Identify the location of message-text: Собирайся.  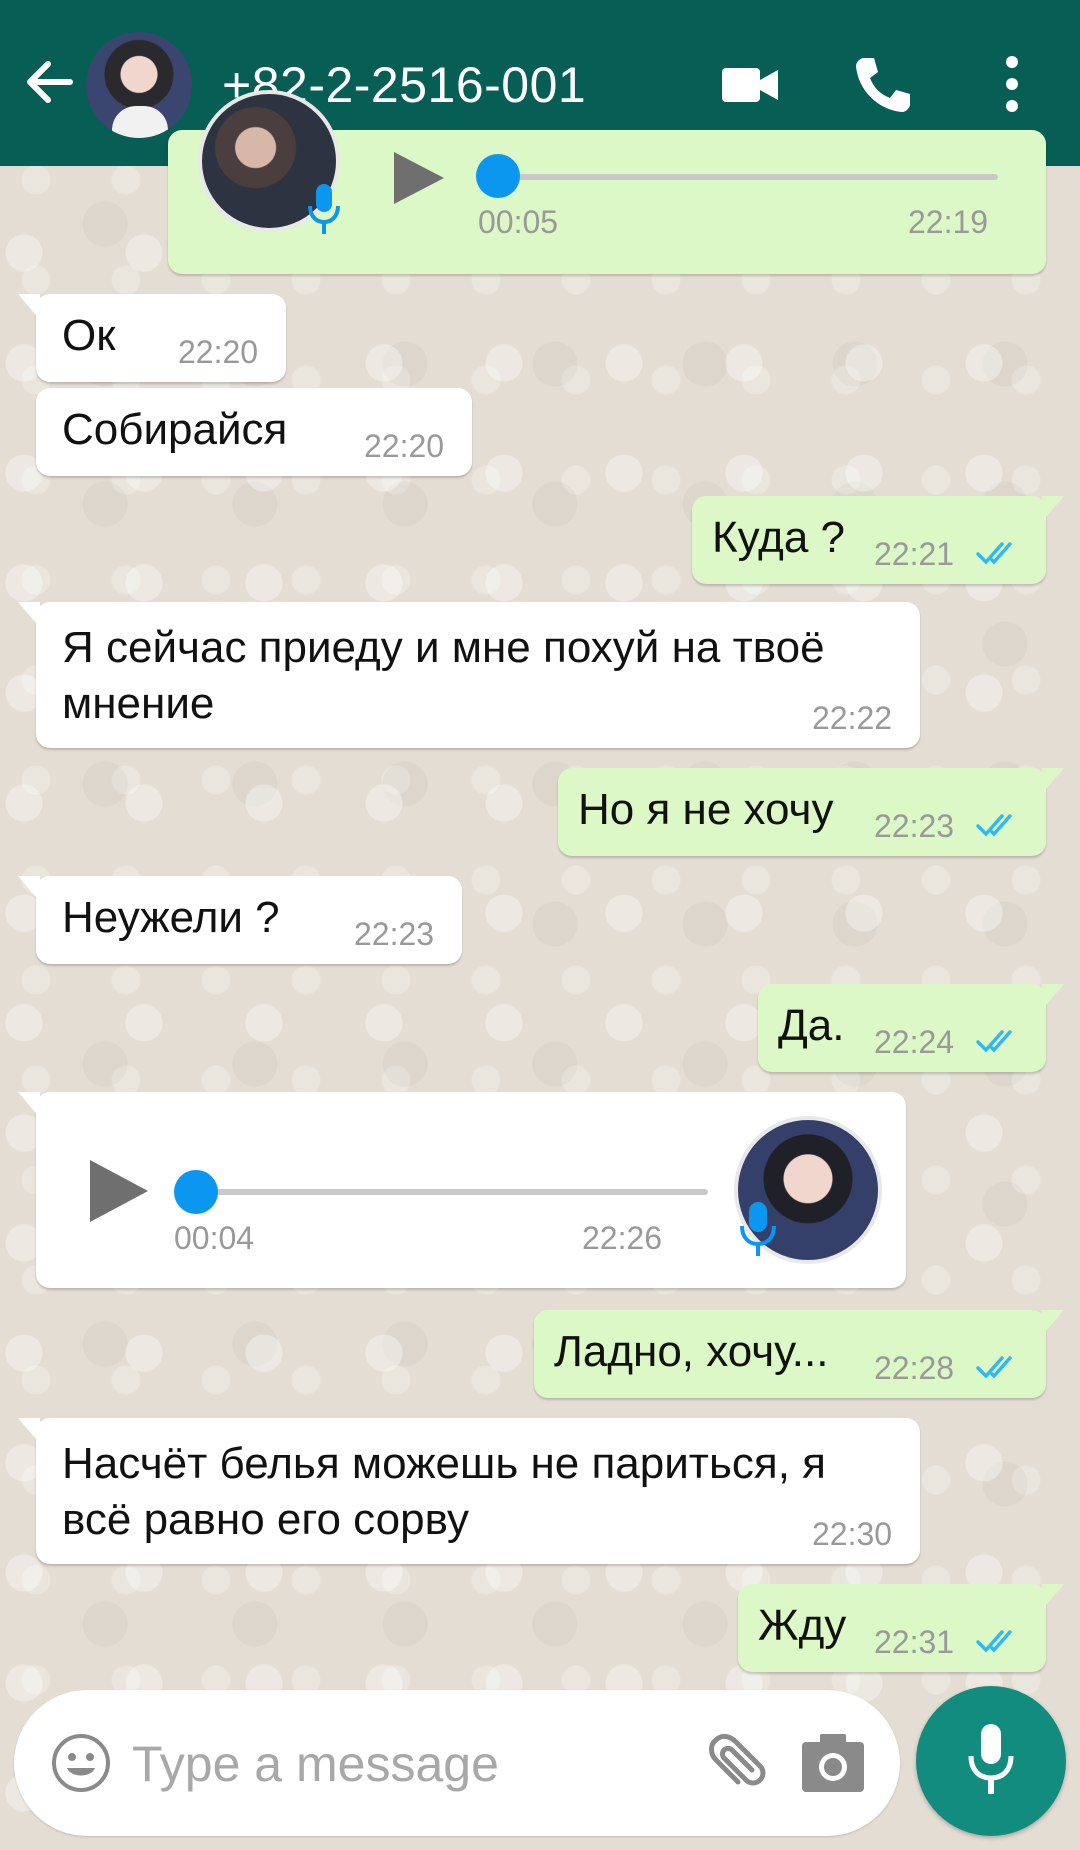
(175, 429).